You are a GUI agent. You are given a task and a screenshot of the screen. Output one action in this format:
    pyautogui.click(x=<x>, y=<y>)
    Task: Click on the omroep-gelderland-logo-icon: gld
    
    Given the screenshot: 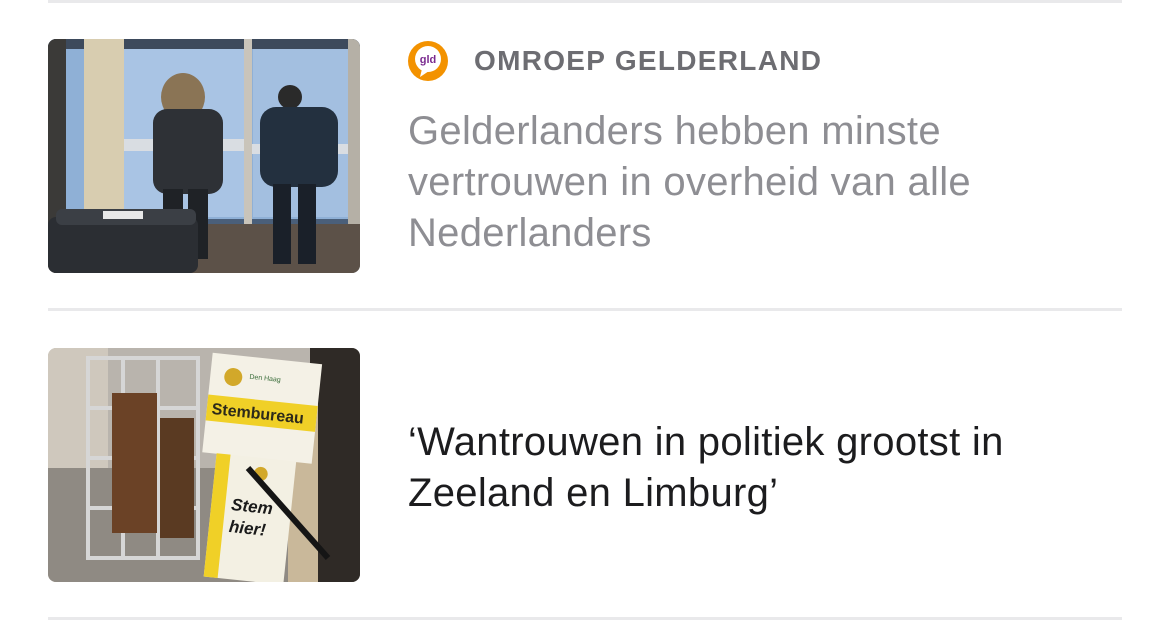 What is the action you would take?
    pyautogui.click(x=428, y=61)
    